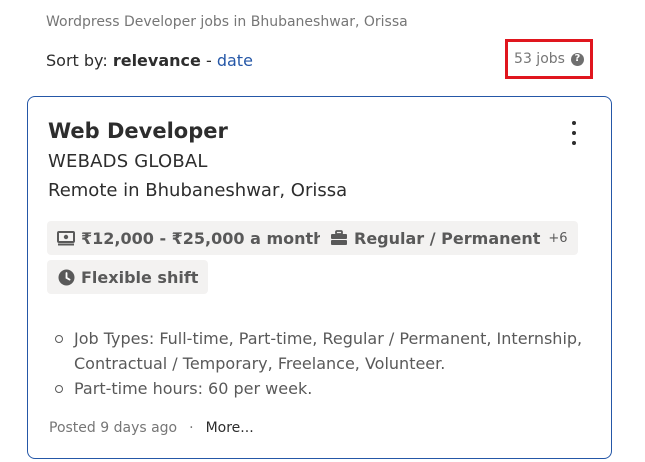  What do you see at coordinates (235, 60) in the screenshot?
I see `sort-by-date-link: date` at bounding box center [235, 60].